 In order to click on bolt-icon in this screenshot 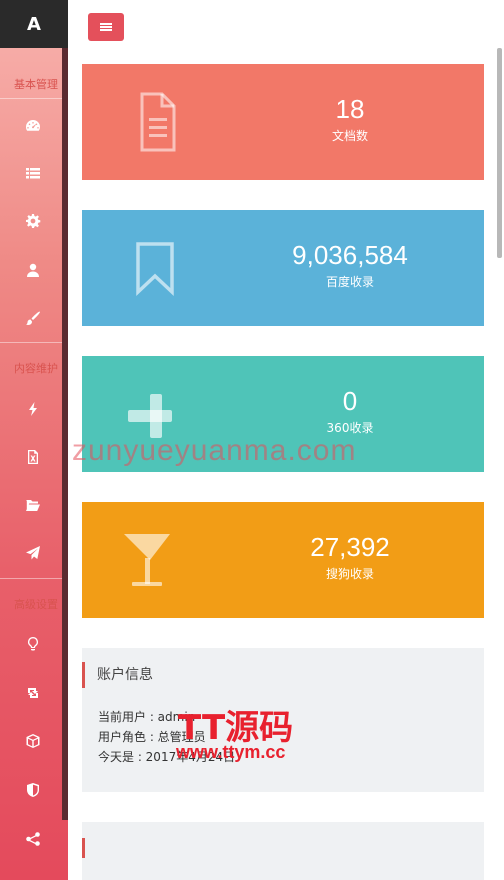, I will do `click(33, 409)`.